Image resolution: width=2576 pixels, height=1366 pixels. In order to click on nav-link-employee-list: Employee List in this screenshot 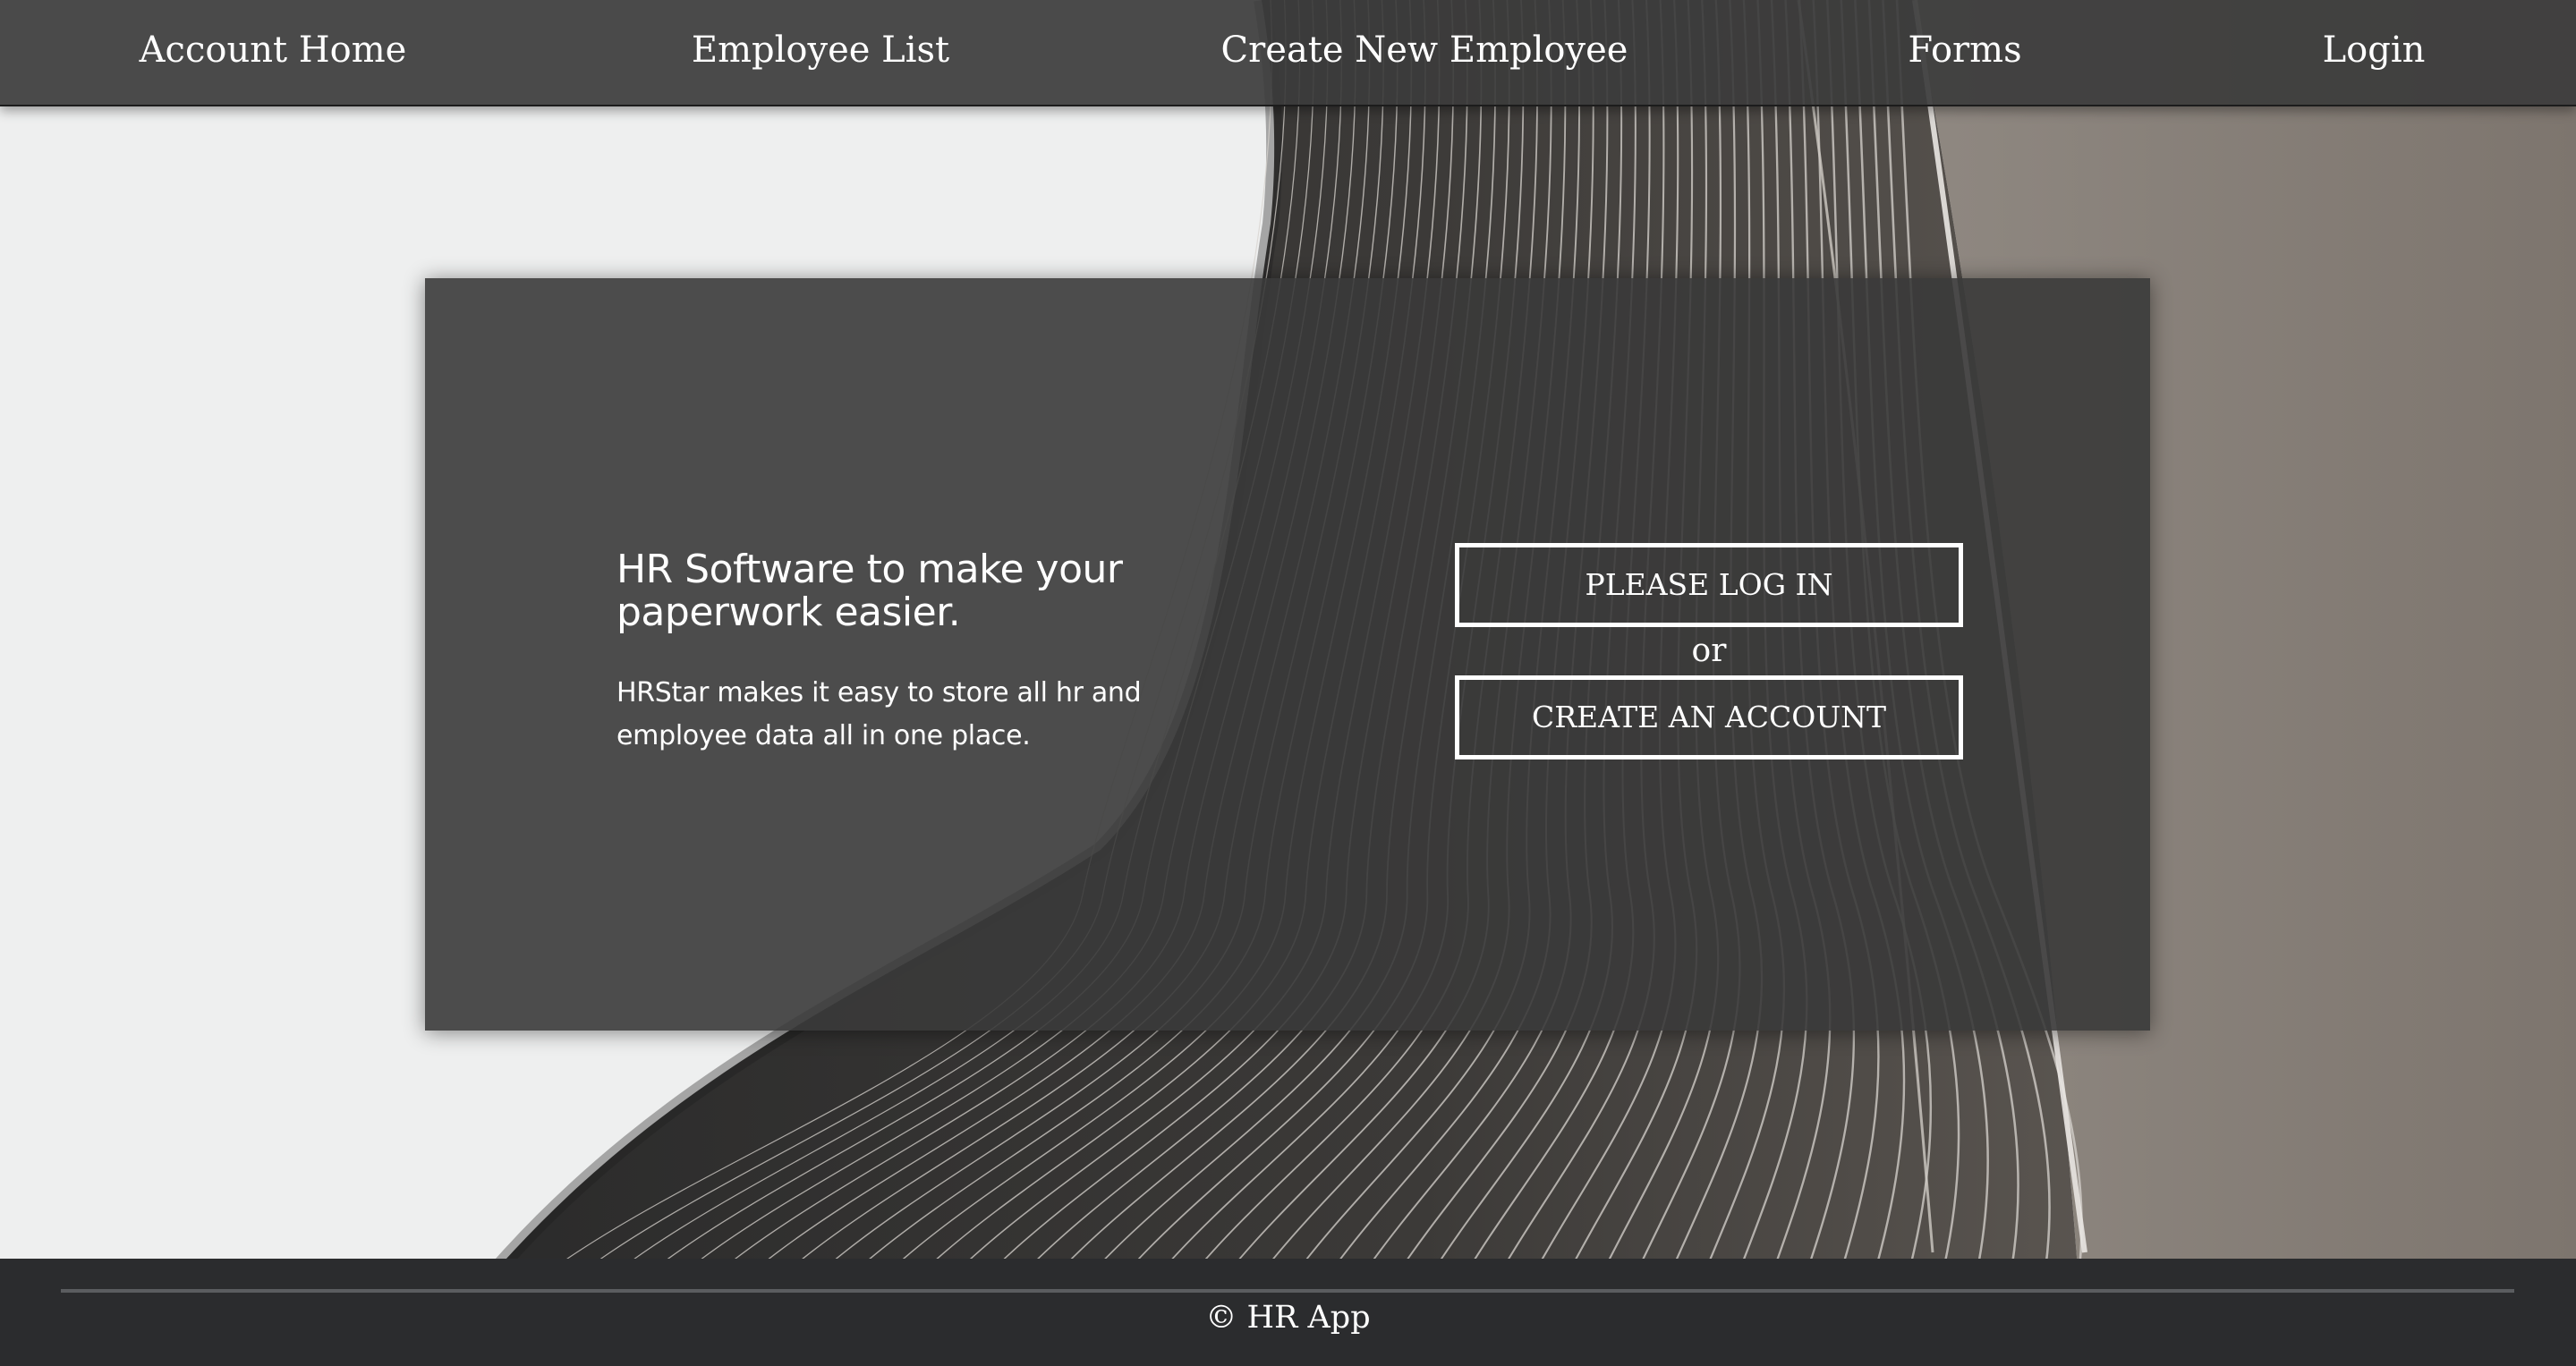, I will do `click(820, 51)`.